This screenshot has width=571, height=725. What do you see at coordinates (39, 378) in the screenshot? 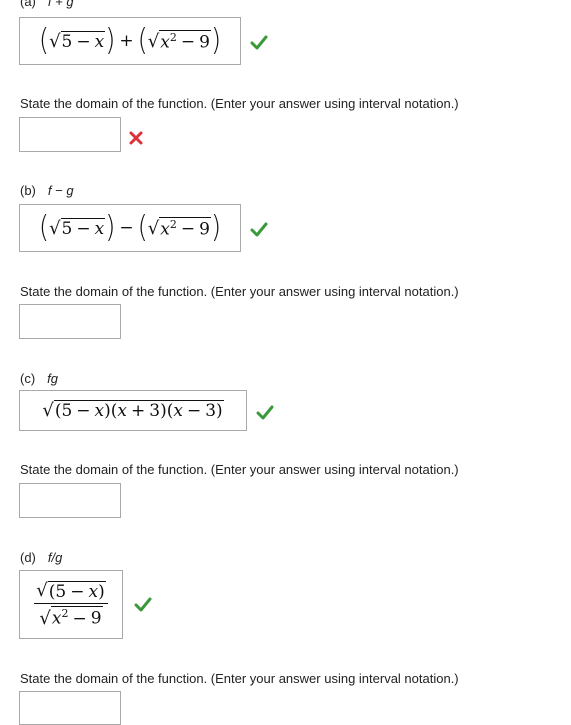
I see `part-c-label: (c) fg` at bounding box center [39, 378].